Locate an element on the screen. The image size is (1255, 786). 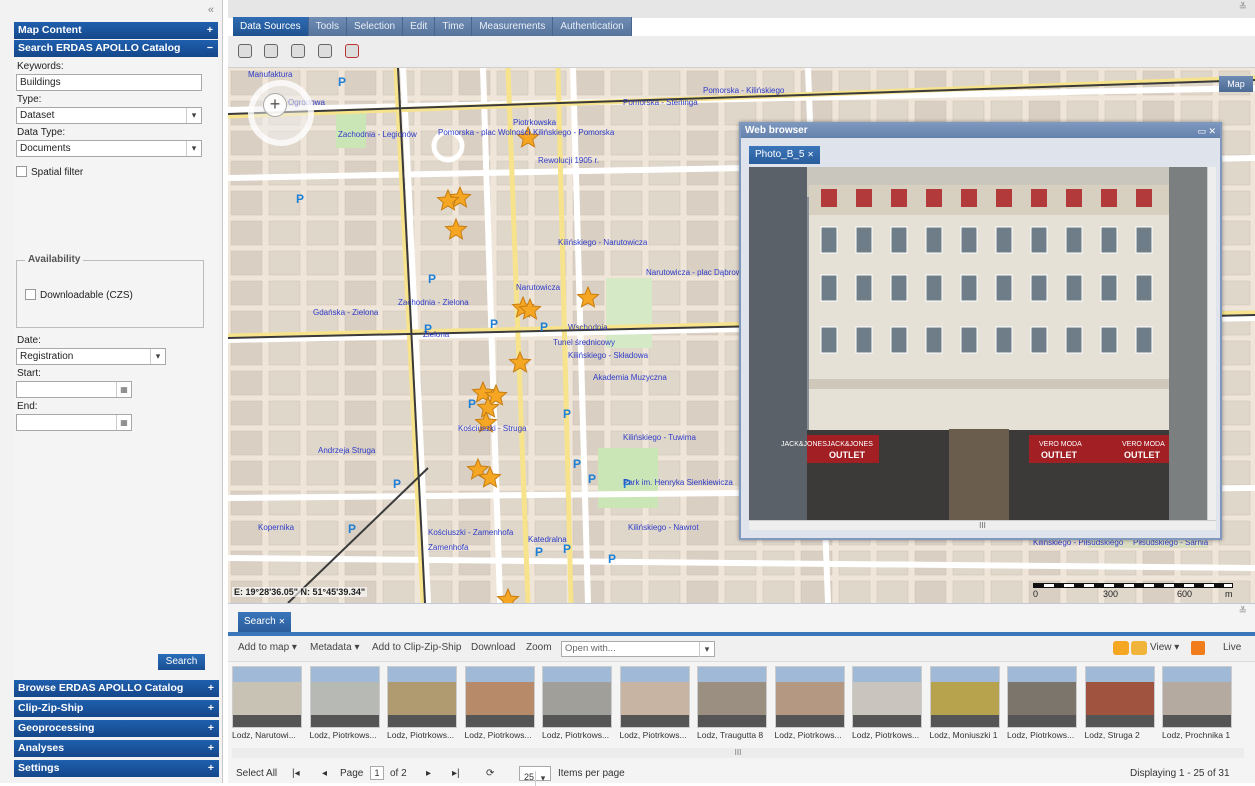
identify-tool-icon is located at coordinates (271, 51).